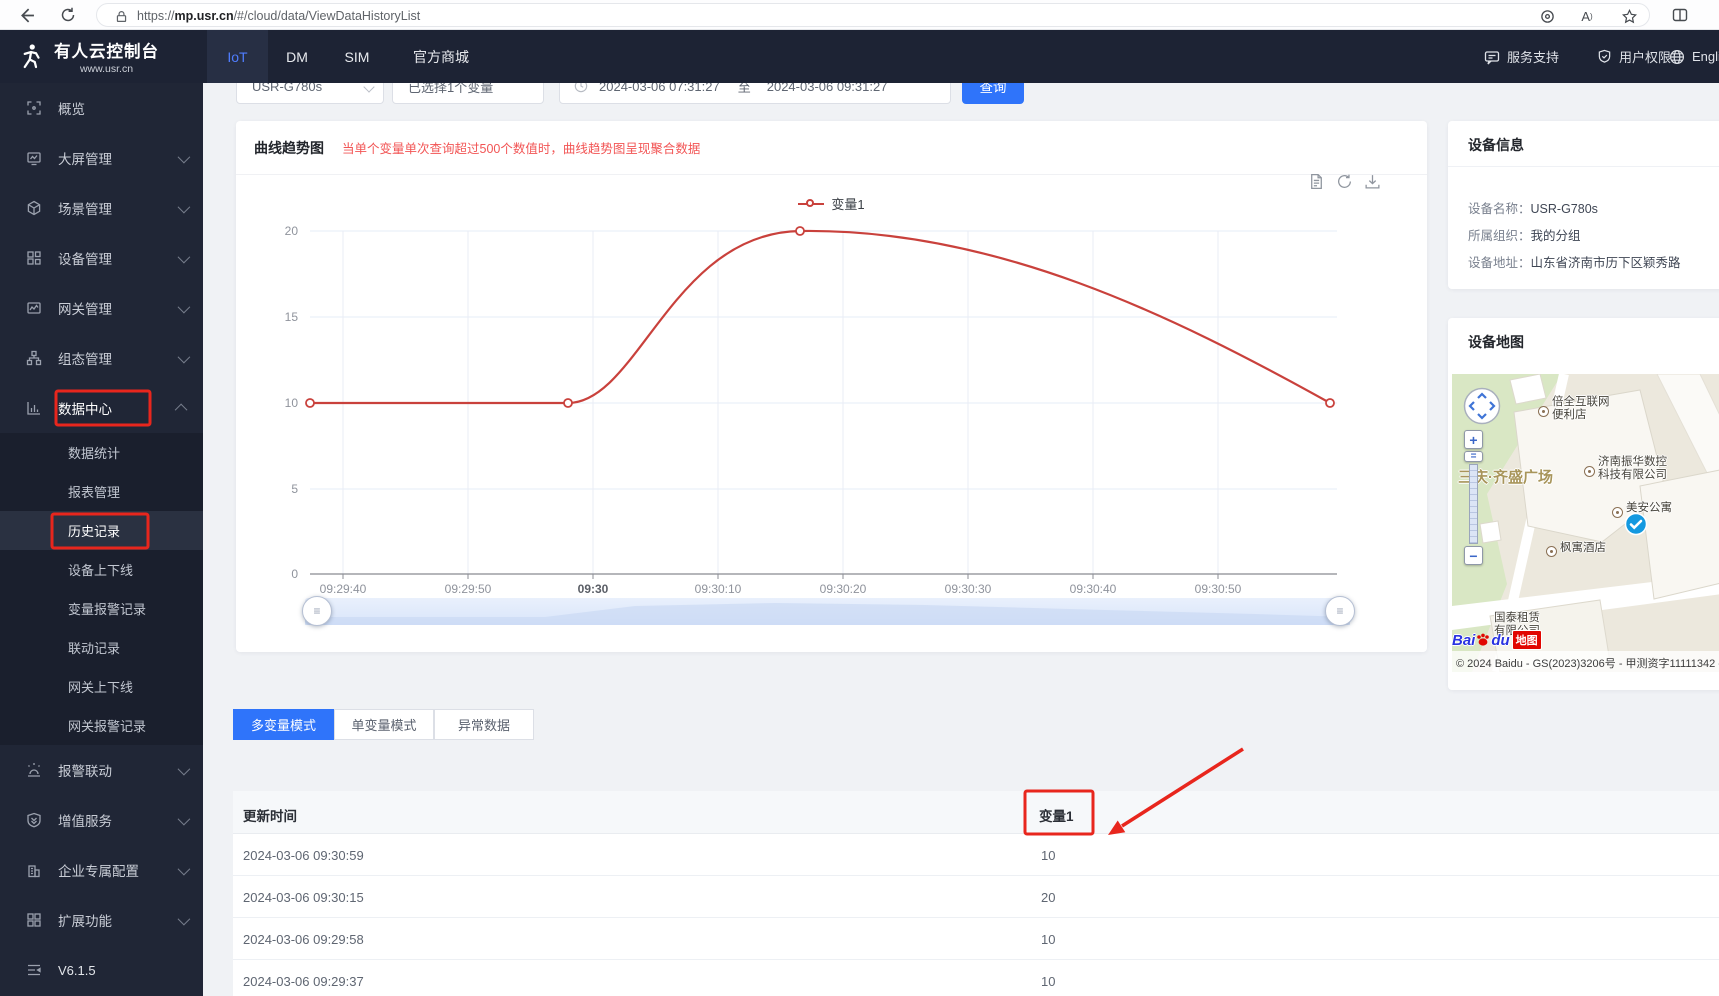  What do you see at coordinates (34, 208) in the screenshot?
I see `scene-icon` at bounding box center [34, 208].